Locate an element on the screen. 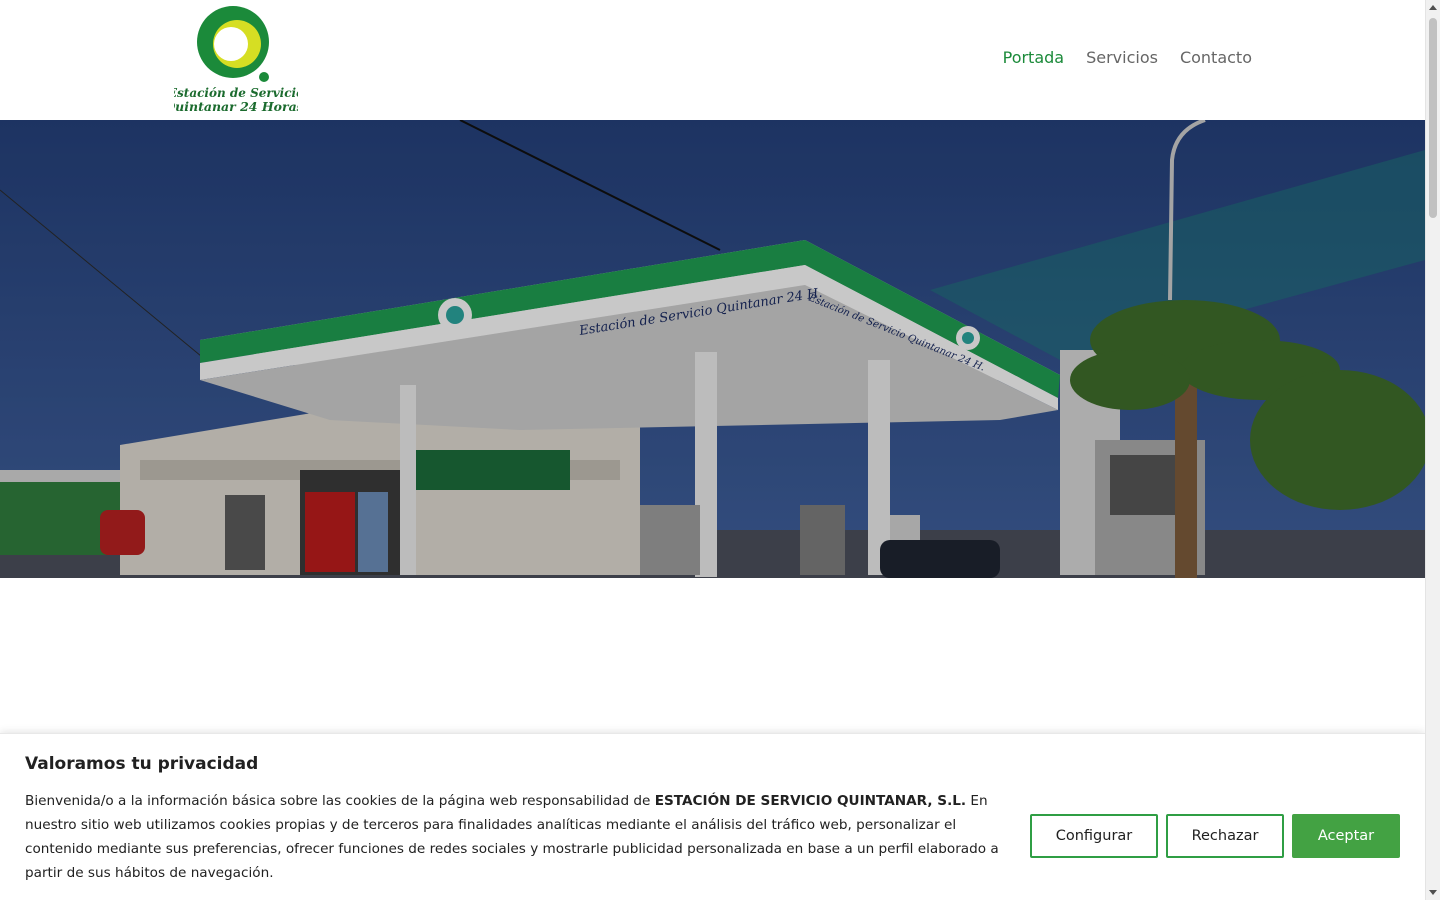 The width and height of the screenshot is (1440, 900). page-scrollbar is located at coordinates (1432, 450).